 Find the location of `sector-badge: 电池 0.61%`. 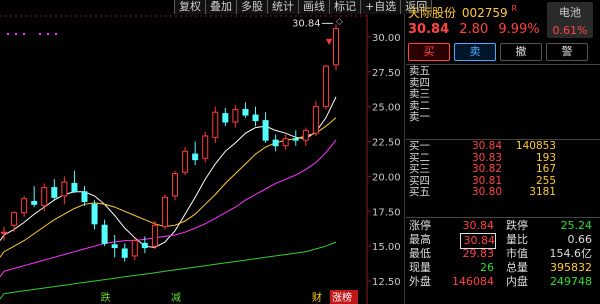

sector-badge: 电池 0.61% is located at coordinates (570, 20).